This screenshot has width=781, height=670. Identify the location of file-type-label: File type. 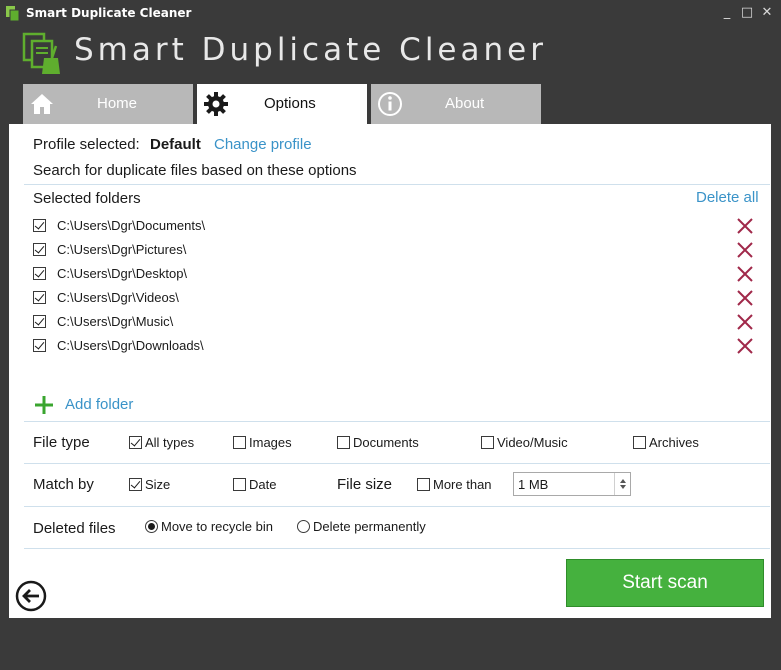
(61, 442).